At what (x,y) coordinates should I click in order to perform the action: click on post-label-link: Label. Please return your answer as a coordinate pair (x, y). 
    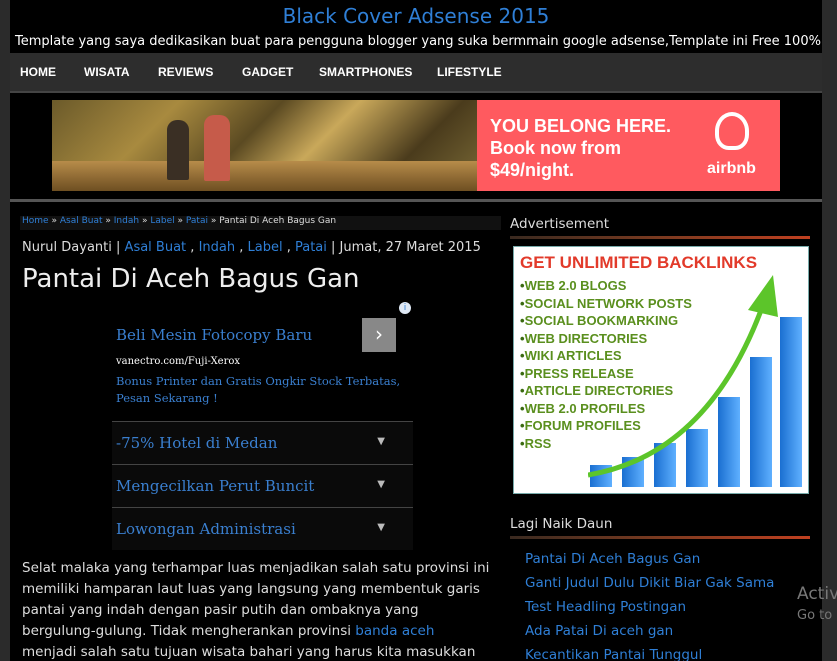
    Looking at the image, I should click on (265, 247).